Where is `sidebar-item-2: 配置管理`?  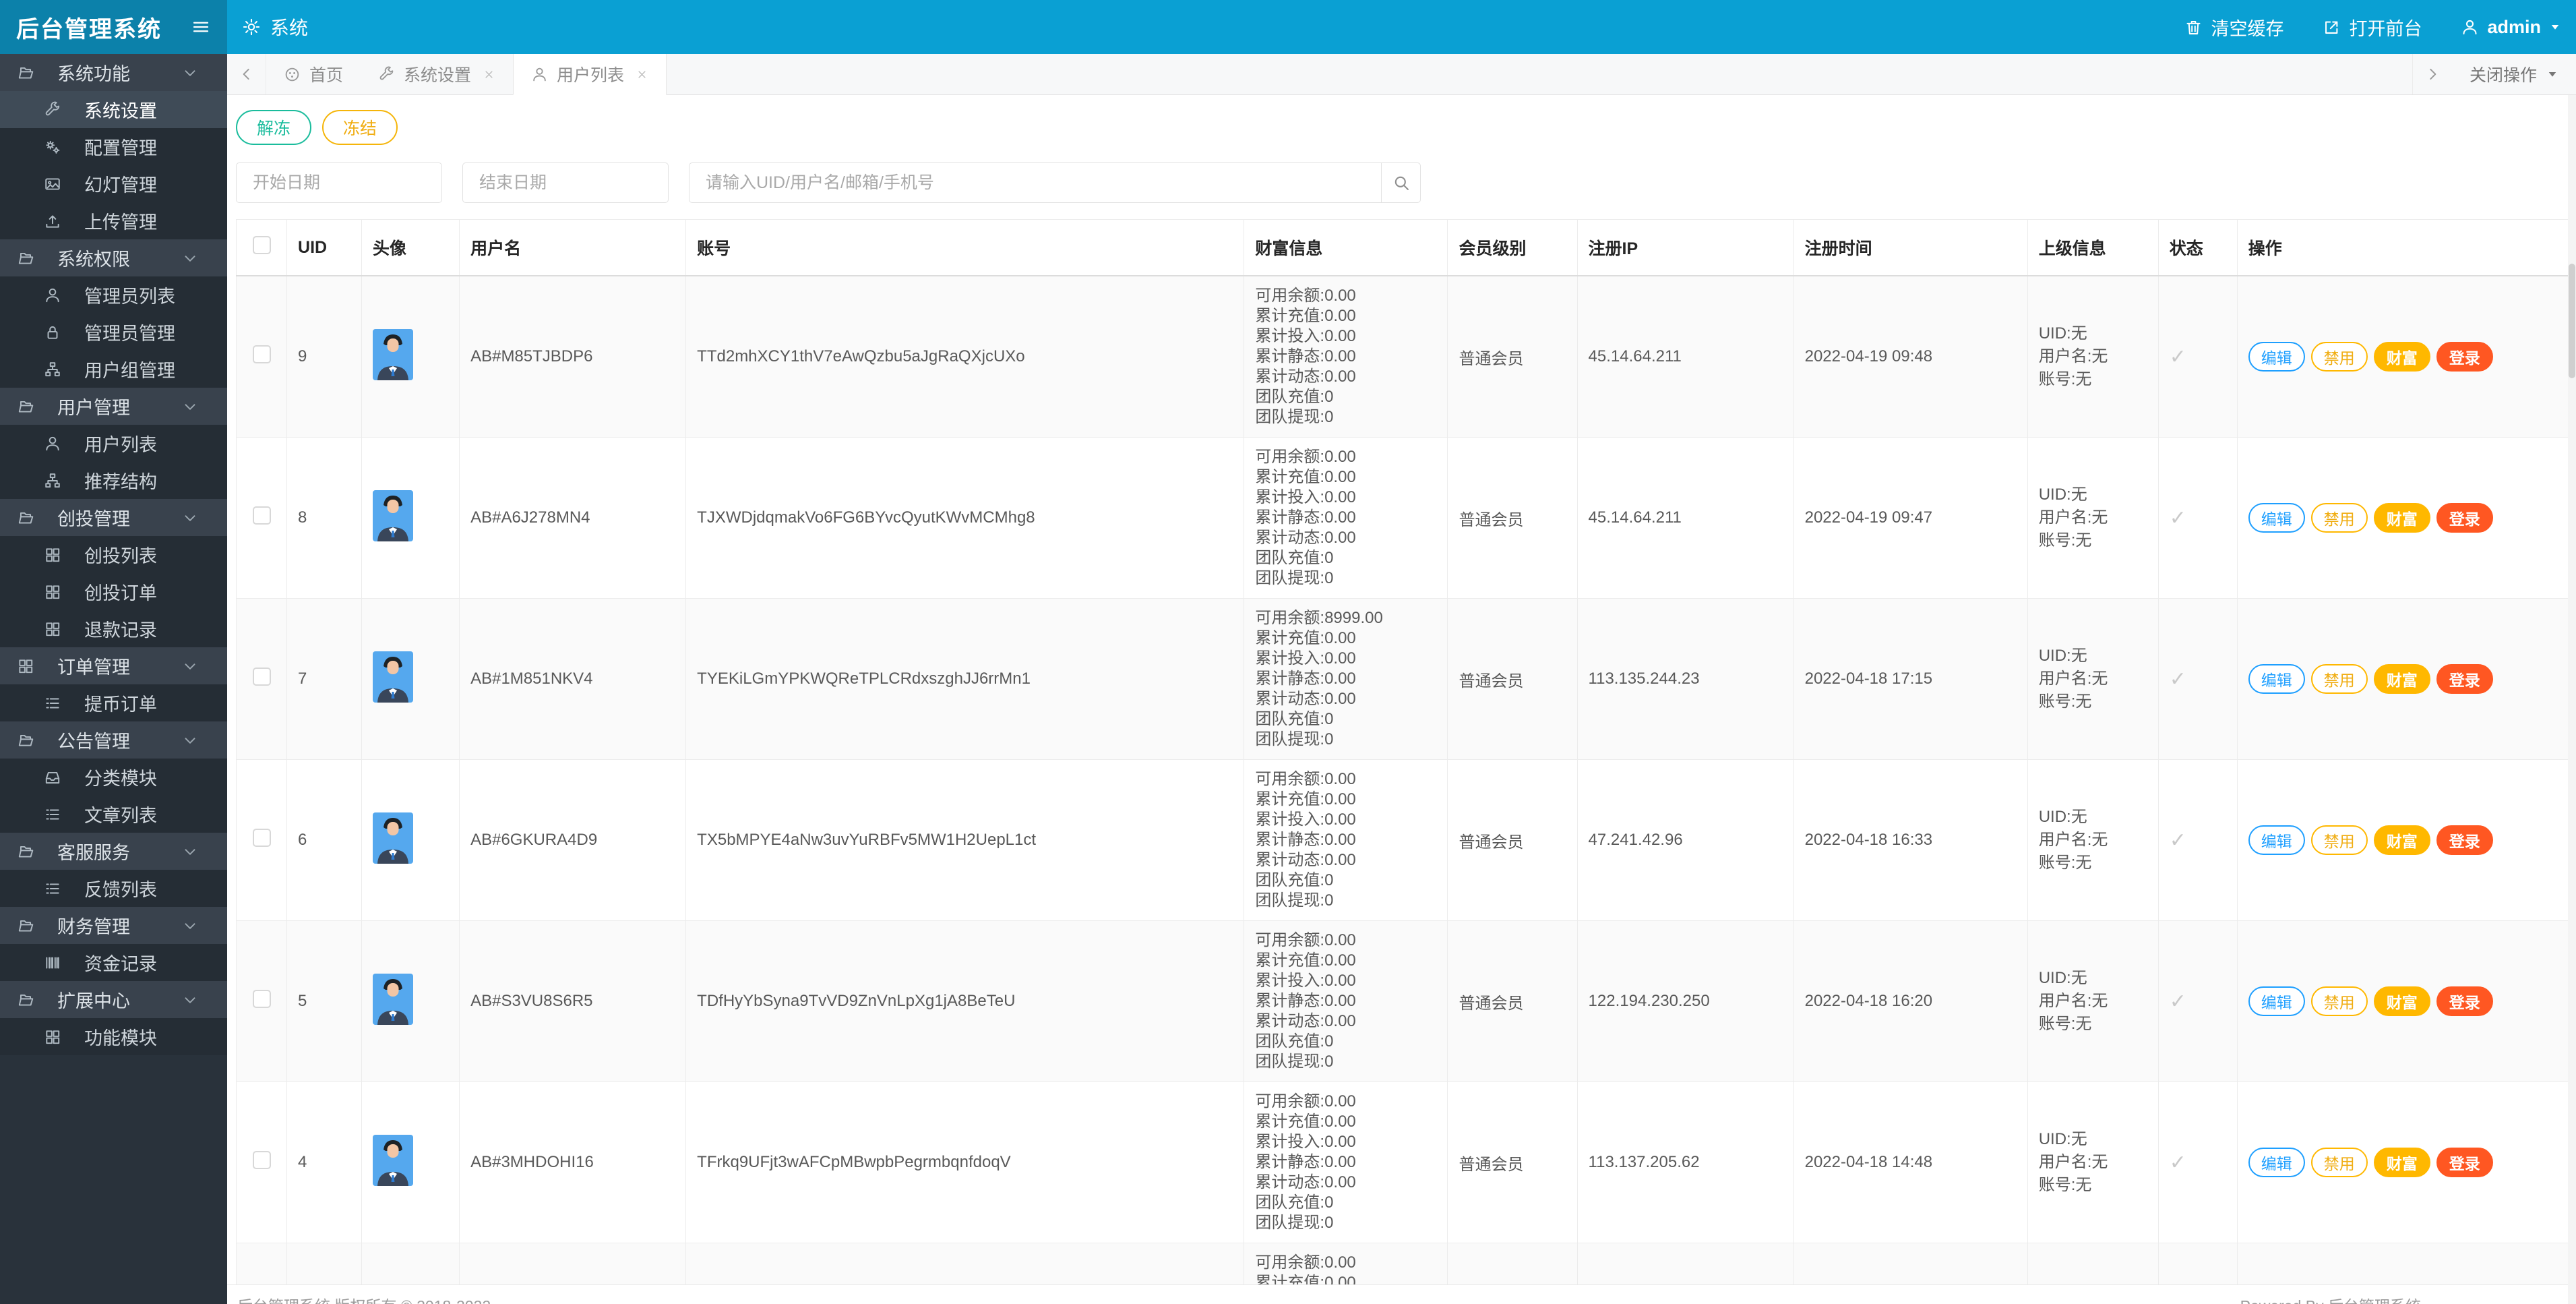 sidebar-item-2: 配置管理 is located at coordinates (113, 146).